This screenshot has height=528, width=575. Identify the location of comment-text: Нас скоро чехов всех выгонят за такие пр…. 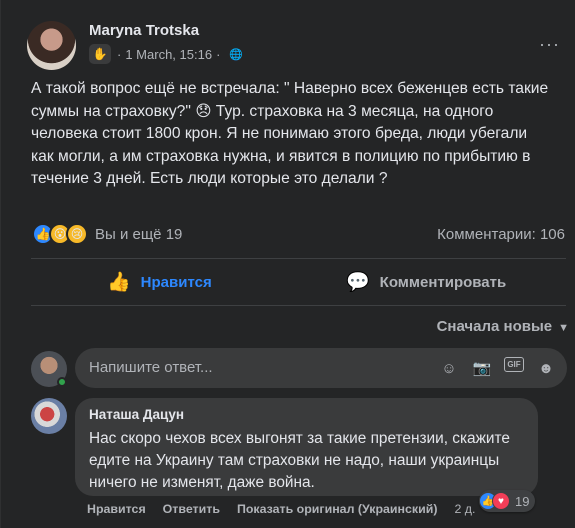
(299, 460).